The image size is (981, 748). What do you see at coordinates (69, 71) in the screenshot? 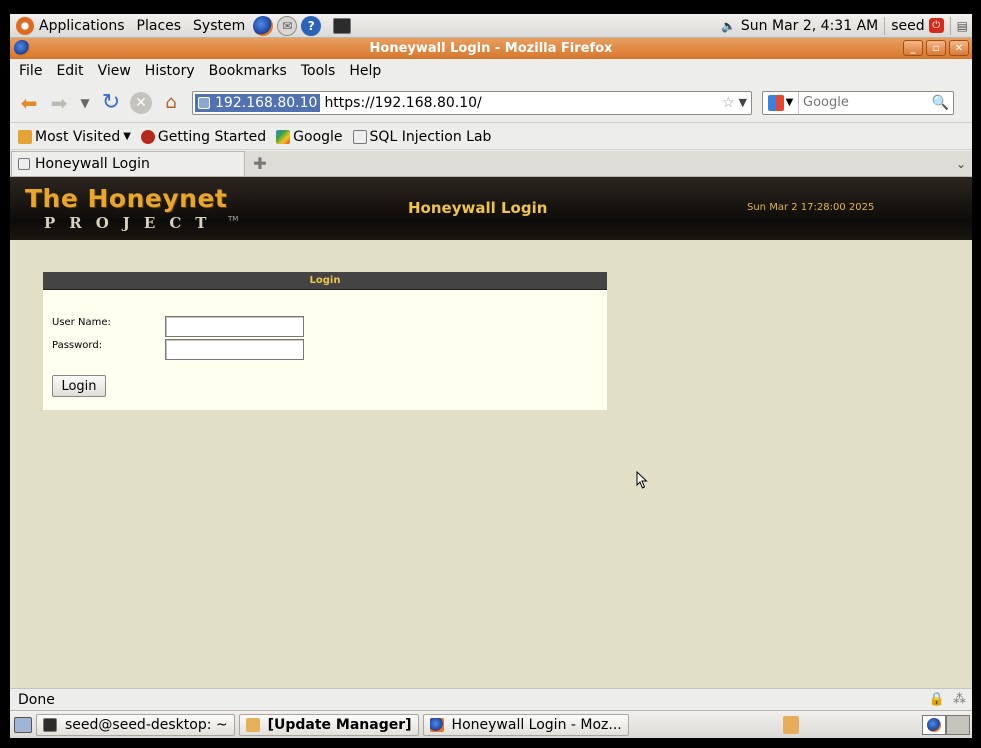
I see `menu-edit: Edit` at bounding box center [69, 71].